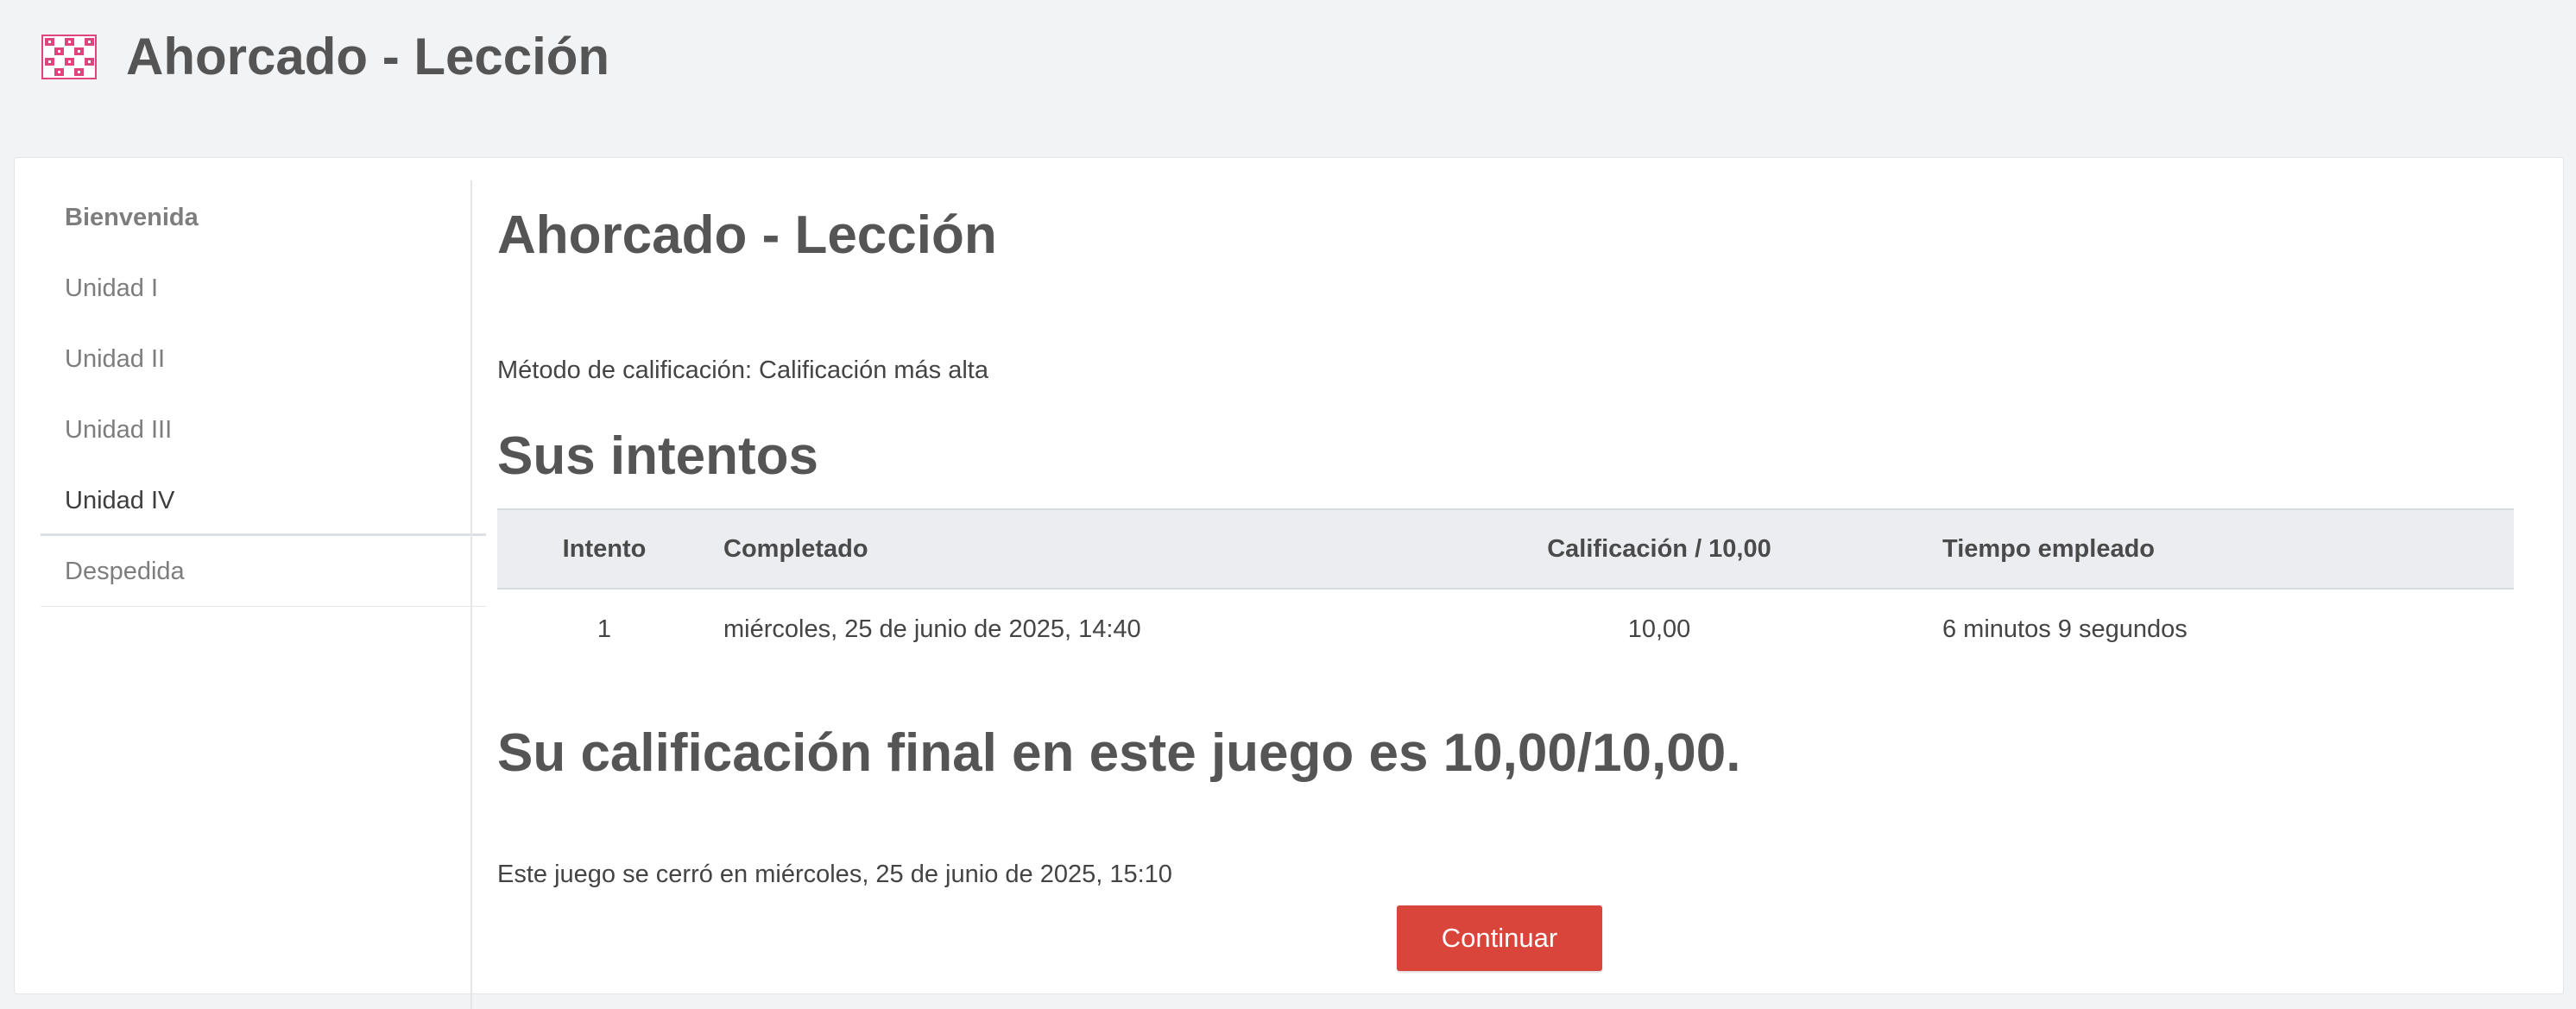 The image size is (2576, 1009). I want to click on column-header-calificacion: Calificación / 10,00, so click(1659, 548).